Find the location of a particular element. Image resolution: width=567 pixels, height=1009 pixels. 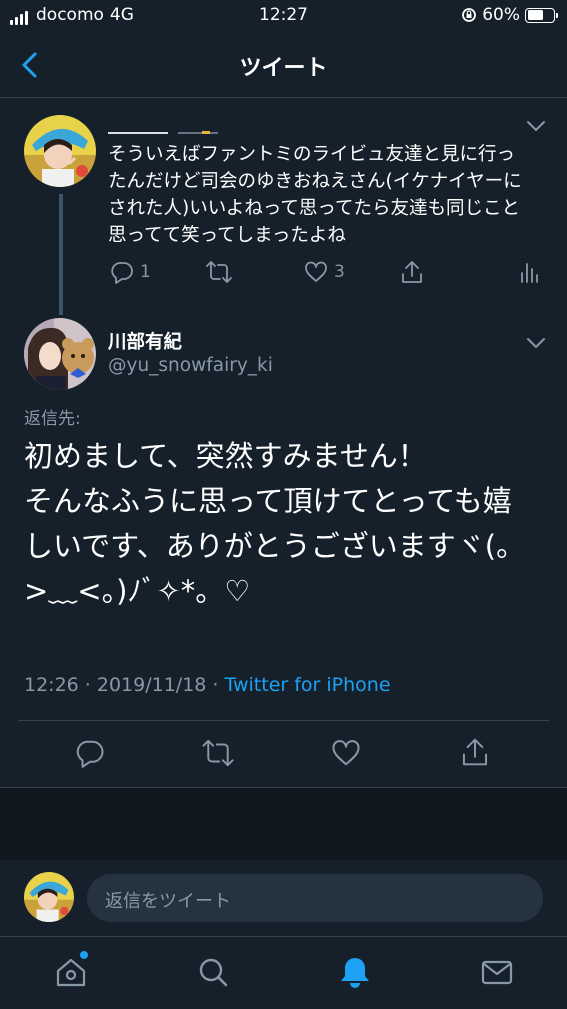

thread-connector is located at coordinates (61, 254).